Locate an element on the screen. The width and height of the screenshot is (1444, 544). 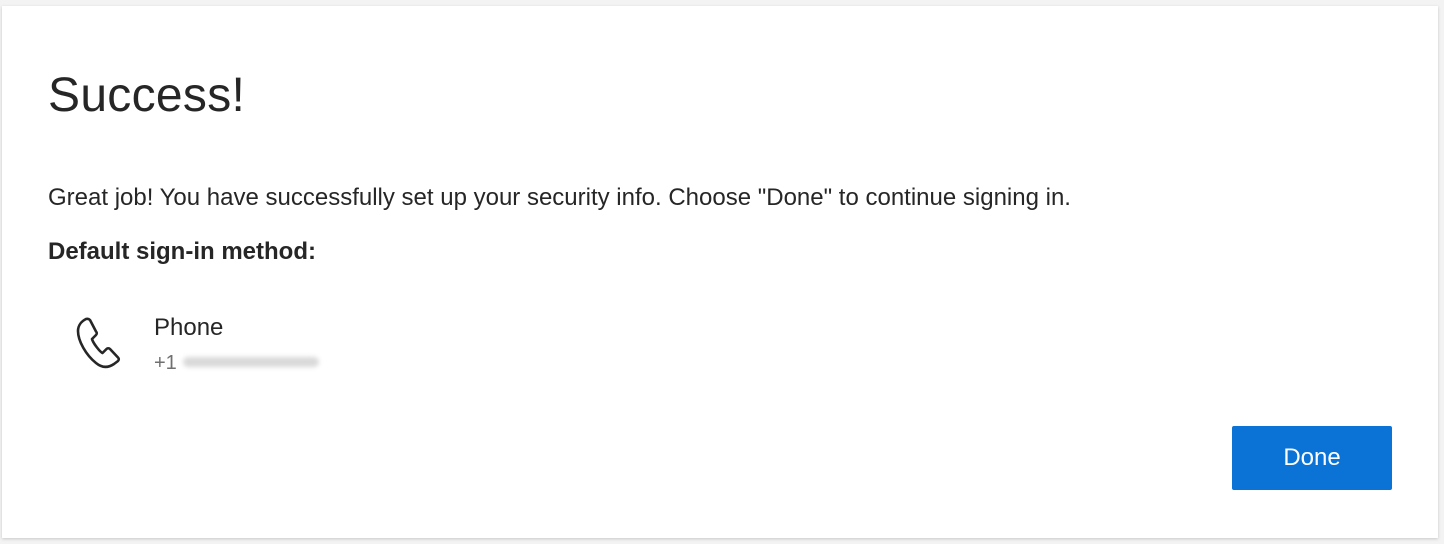
phone-icon is located at coordinates (98, 342).